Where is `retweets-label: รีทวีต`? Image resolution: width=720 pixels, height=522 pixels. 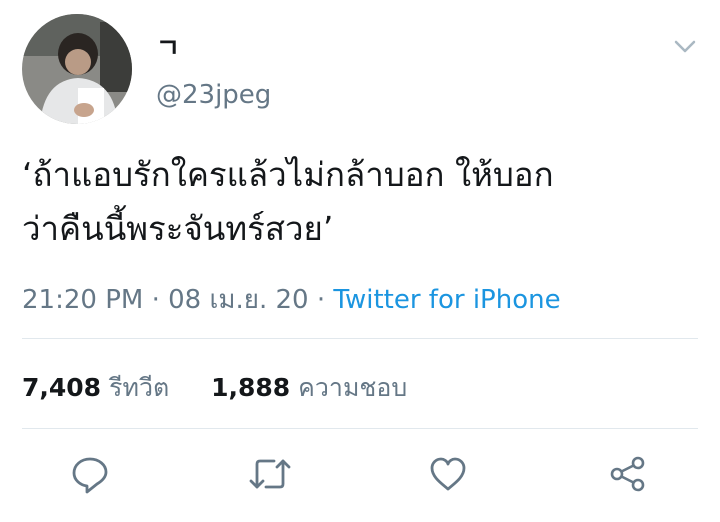
retweets-label: รีทวีต is located at coordinates (139, 387).